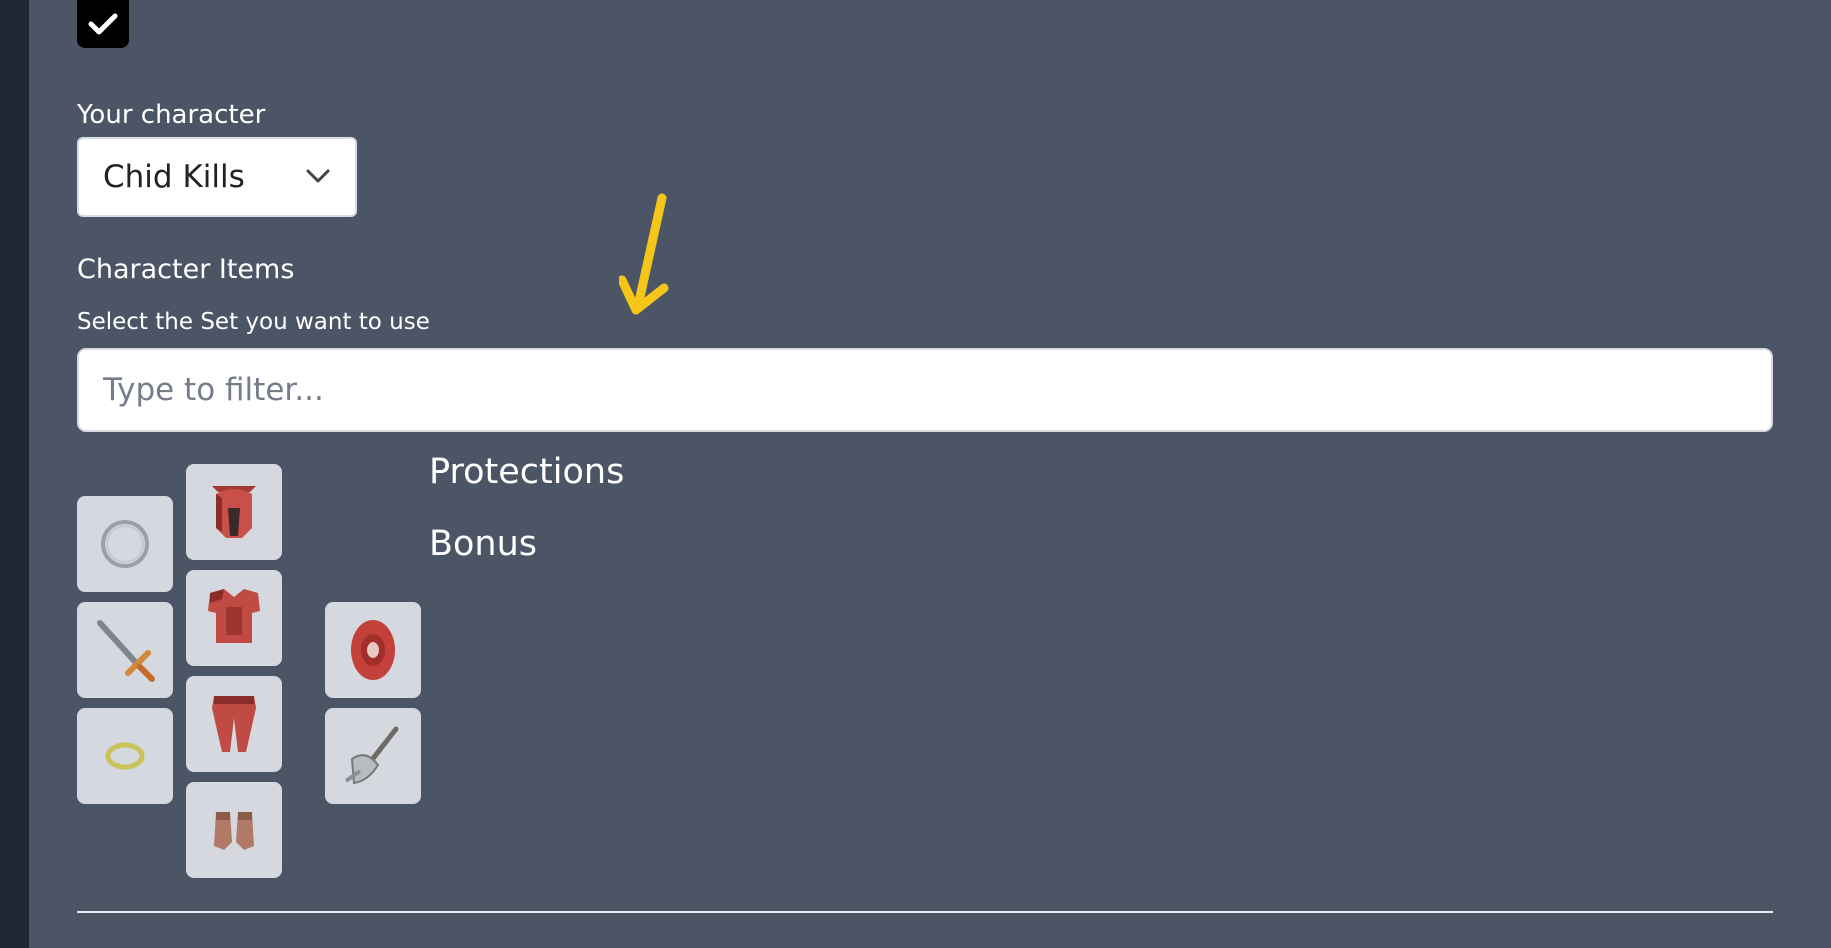  I want to click on shield-icon, so click(373, 650).